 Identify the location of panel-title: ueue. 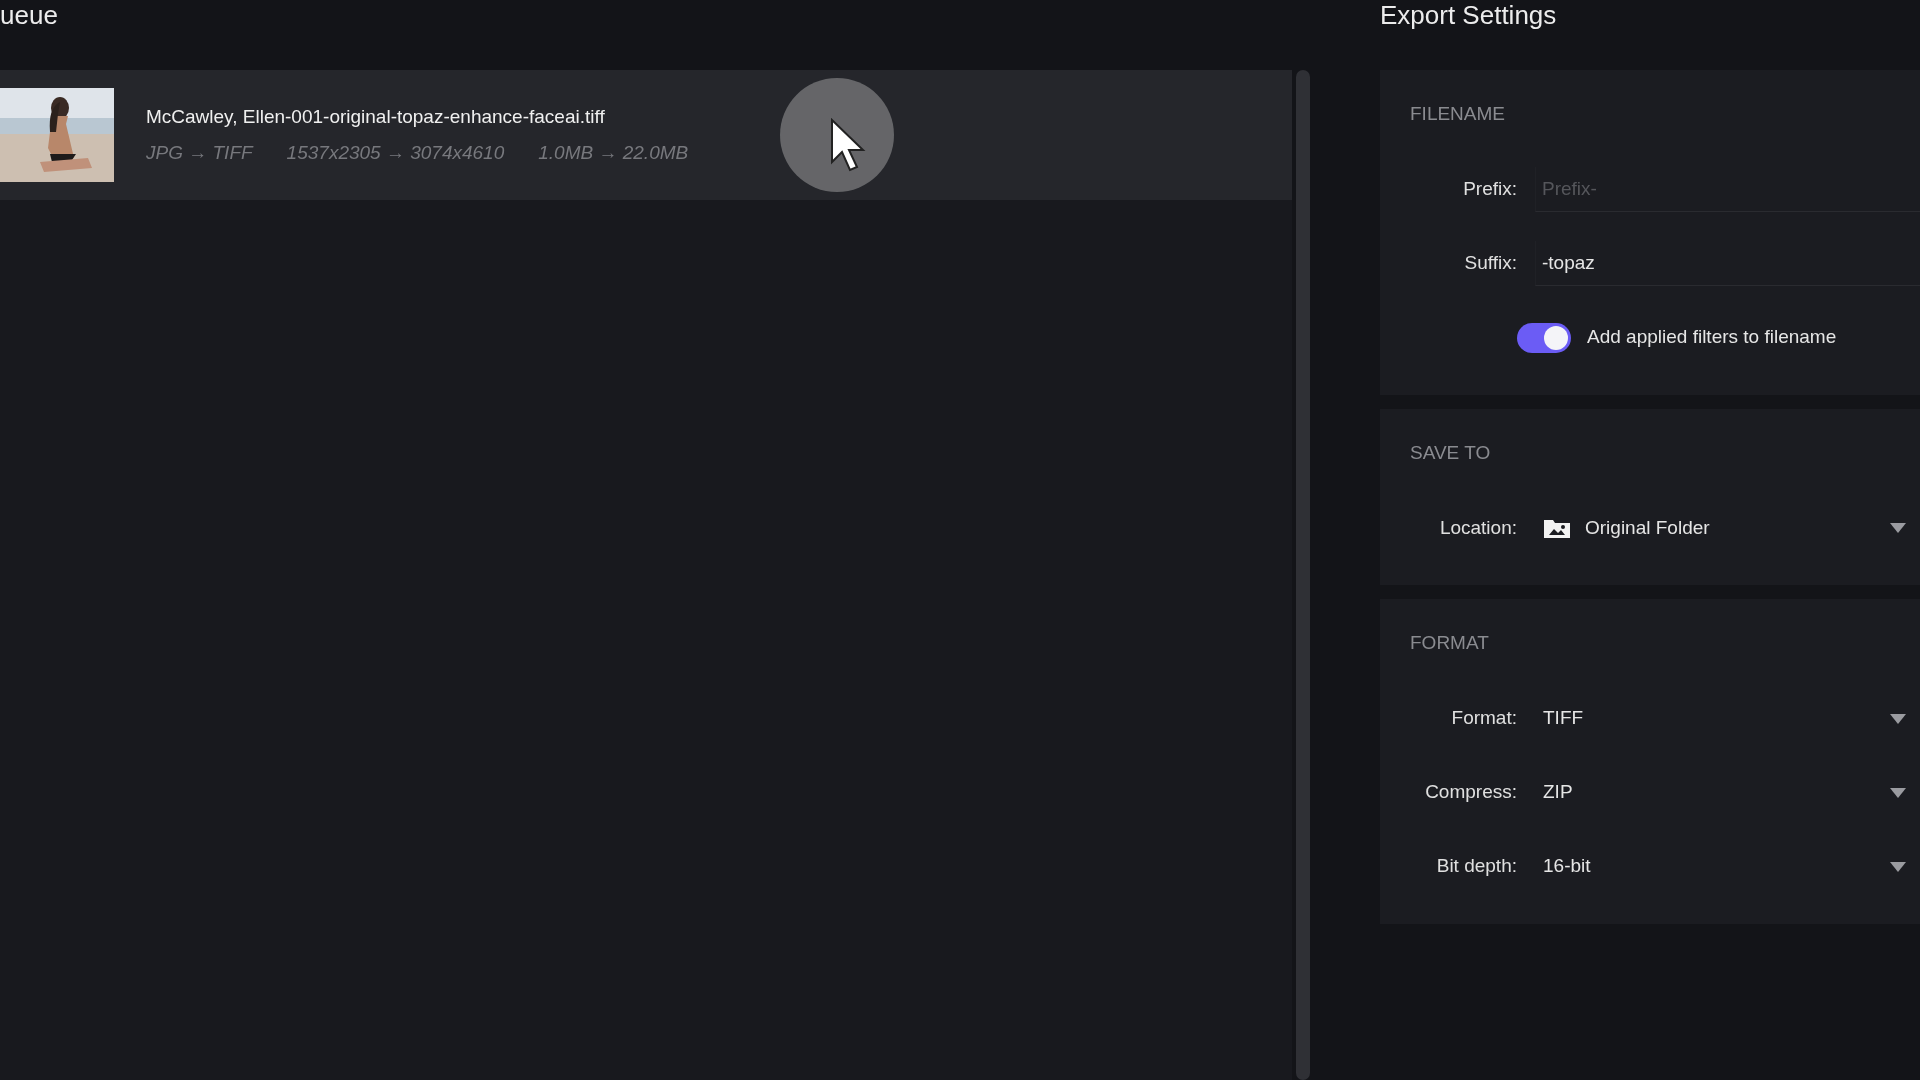
(29, 16).